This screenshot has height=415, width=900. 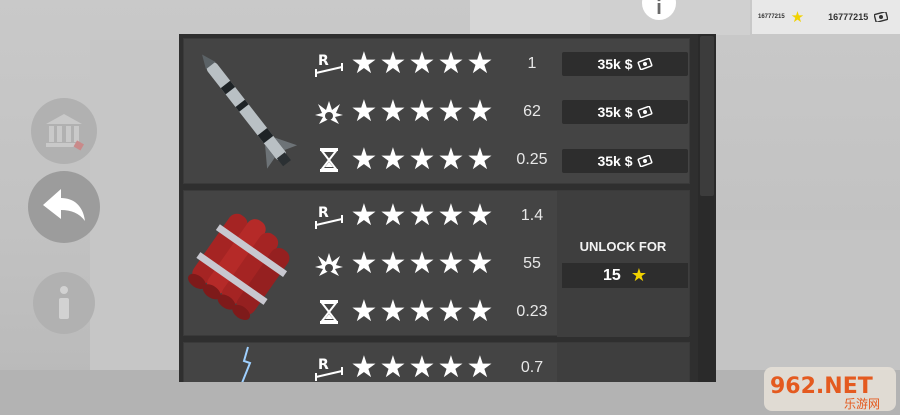 What do you see at coordinates (532, 367) in the screenshot?
I see `stat-value: 0.7` at bounding box center [532, 367].